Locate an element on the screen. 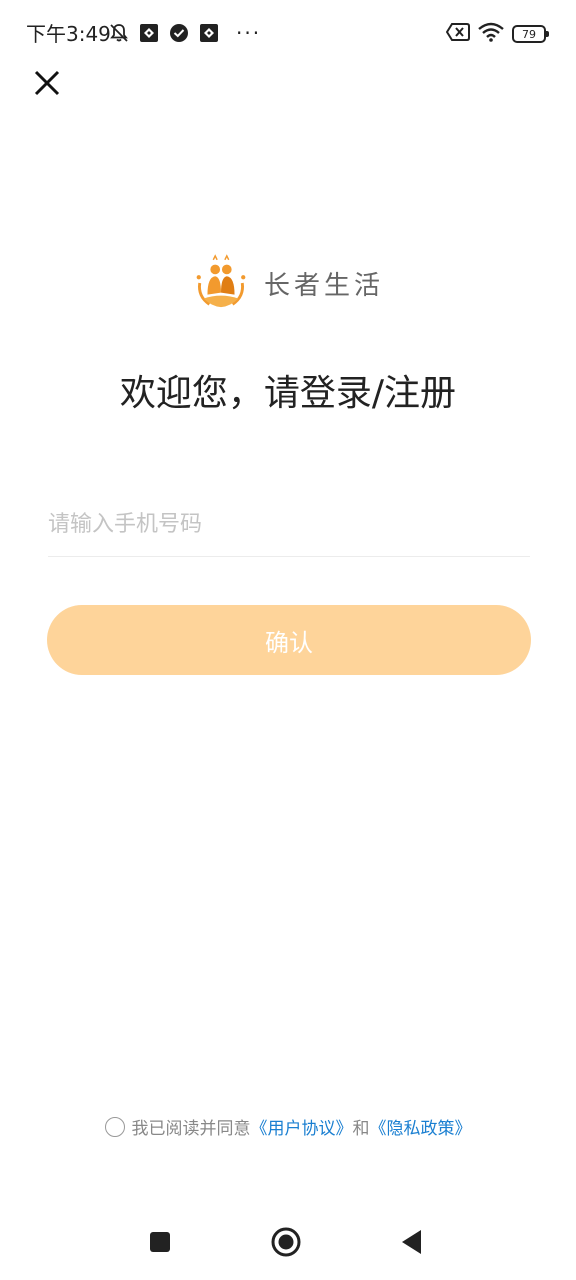  square-icon is located at coordinates (160, 1242).